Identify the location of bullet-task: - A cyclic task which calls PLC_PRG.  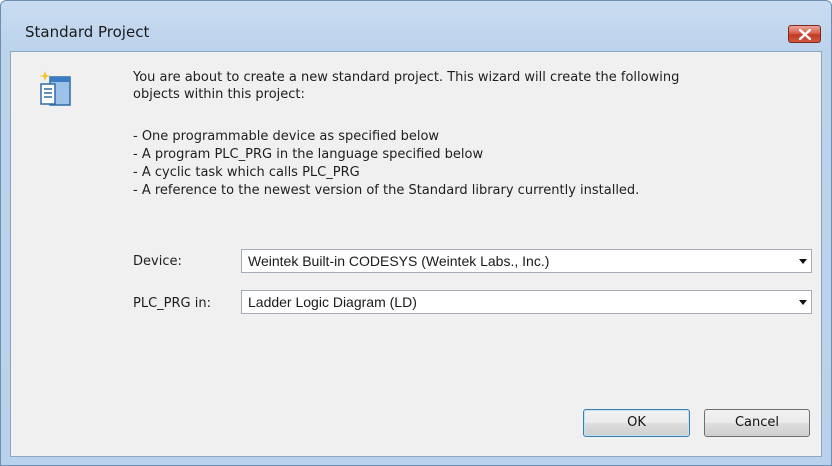
(246, 172).